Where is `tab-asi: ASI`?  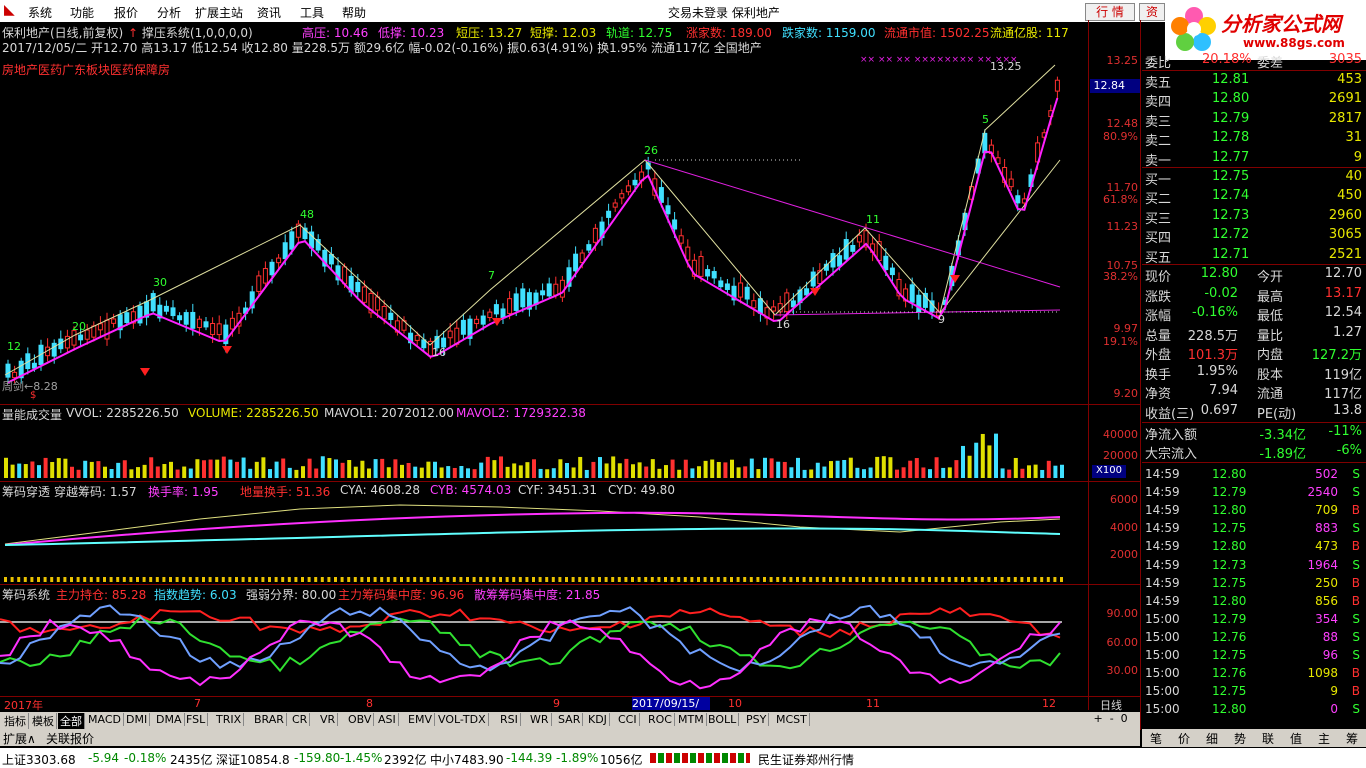 tab-asi: ASI is located at coordinates (387, 719).